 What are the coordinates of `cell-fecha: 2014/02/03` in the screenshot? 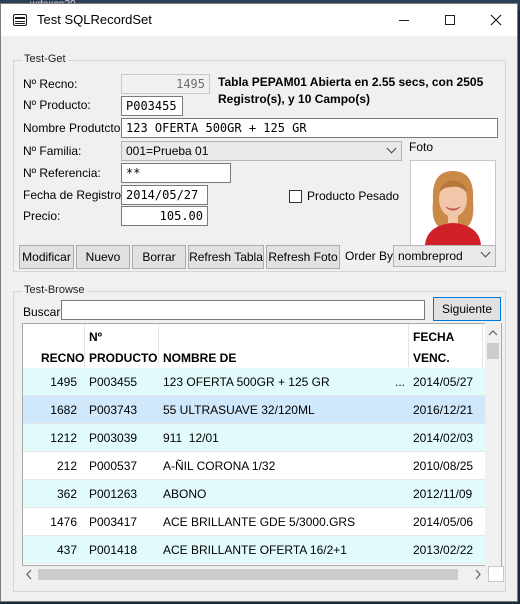 It's located at (443, 438).